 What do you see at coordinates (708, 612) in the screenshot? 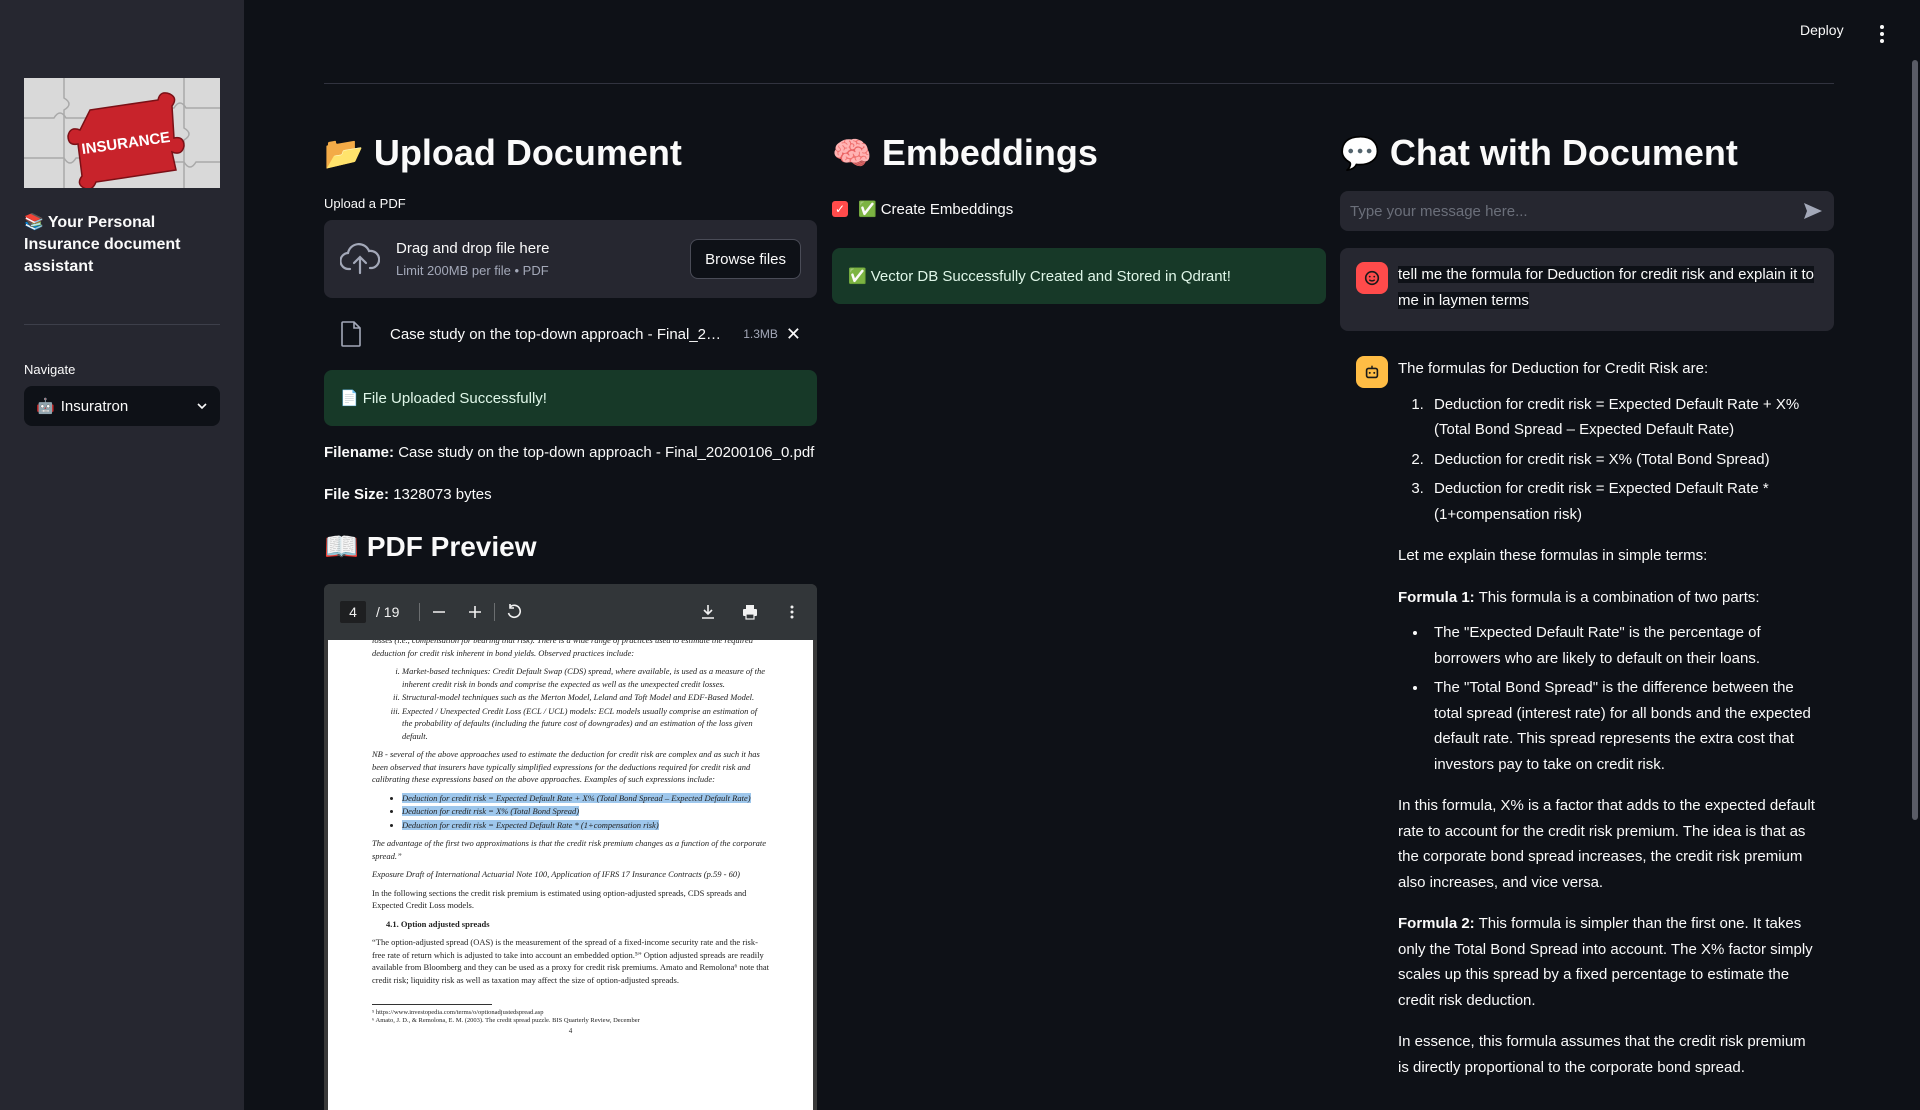
I see `download-icon` at bounding box center [708, 612].